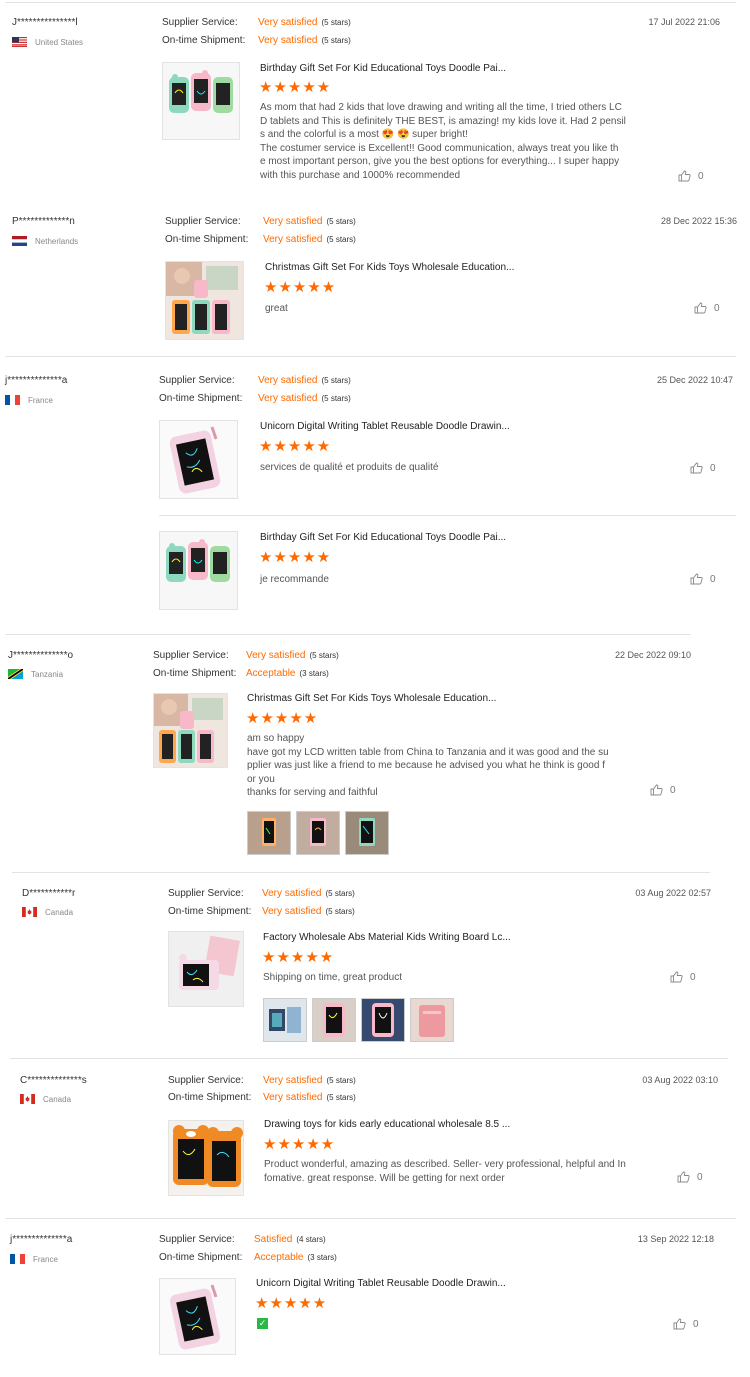 The image size is (750, 1377). What do you see at coordinates (673, 893) in the screenshot?
I see `review-date: 03 Aug 2022 02:57` at bounding box center [673, 893].